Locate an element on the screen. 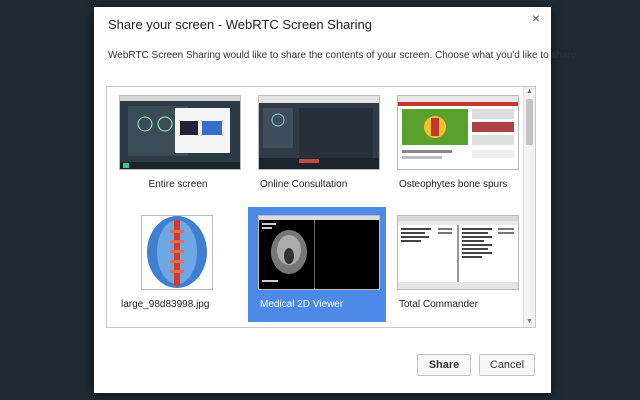  share-button: Share is located at coordinates (444, 365).